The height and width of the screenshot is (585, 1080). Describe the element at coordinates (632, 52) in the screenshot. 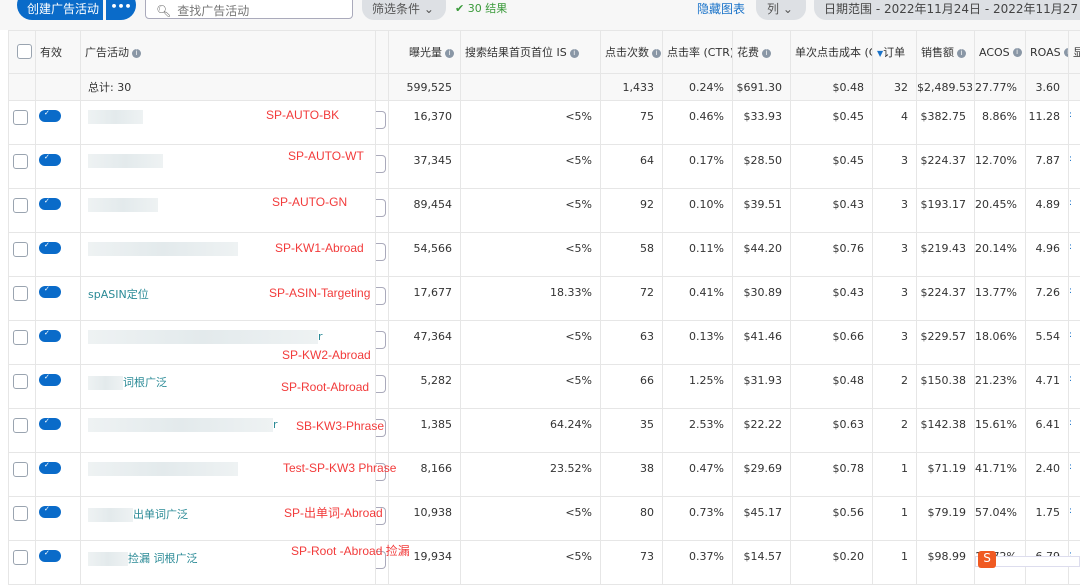

I see `header-clicks: 点击次数i` at that location.